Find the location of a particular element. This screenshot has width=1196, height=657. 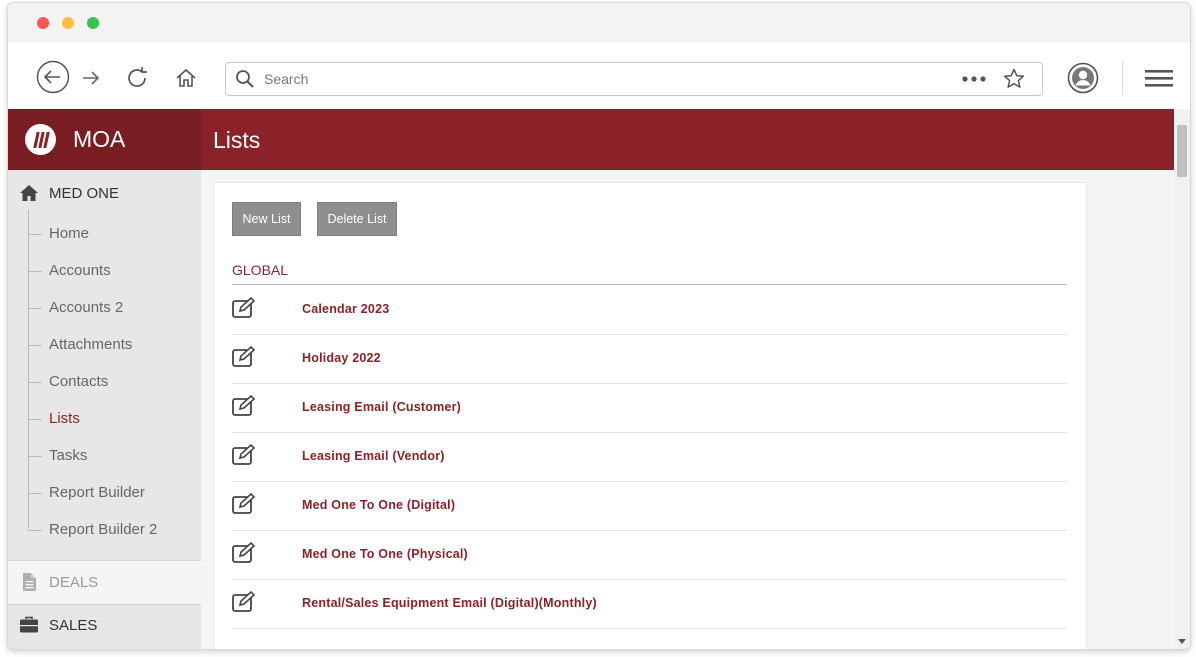

list-item: Med One To One (Digital) is located at coordinates (649, 506).